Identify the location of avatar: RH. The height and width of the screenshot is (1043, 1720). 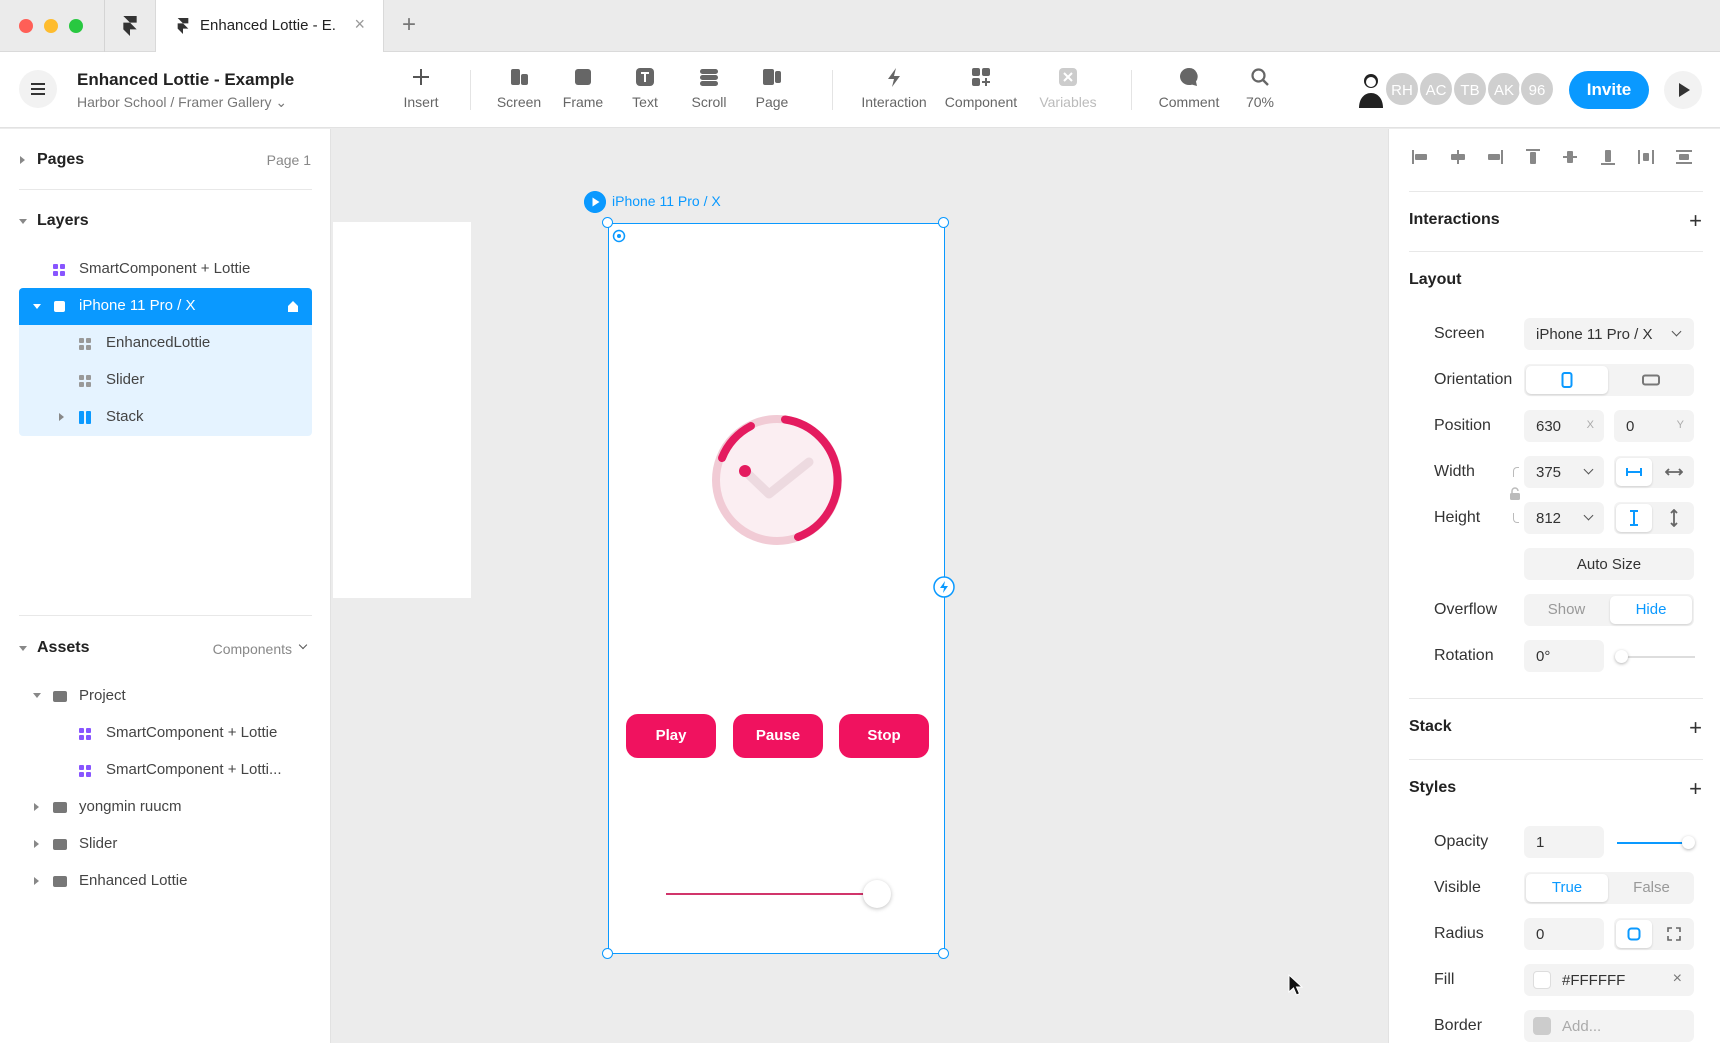
(1402, 89).